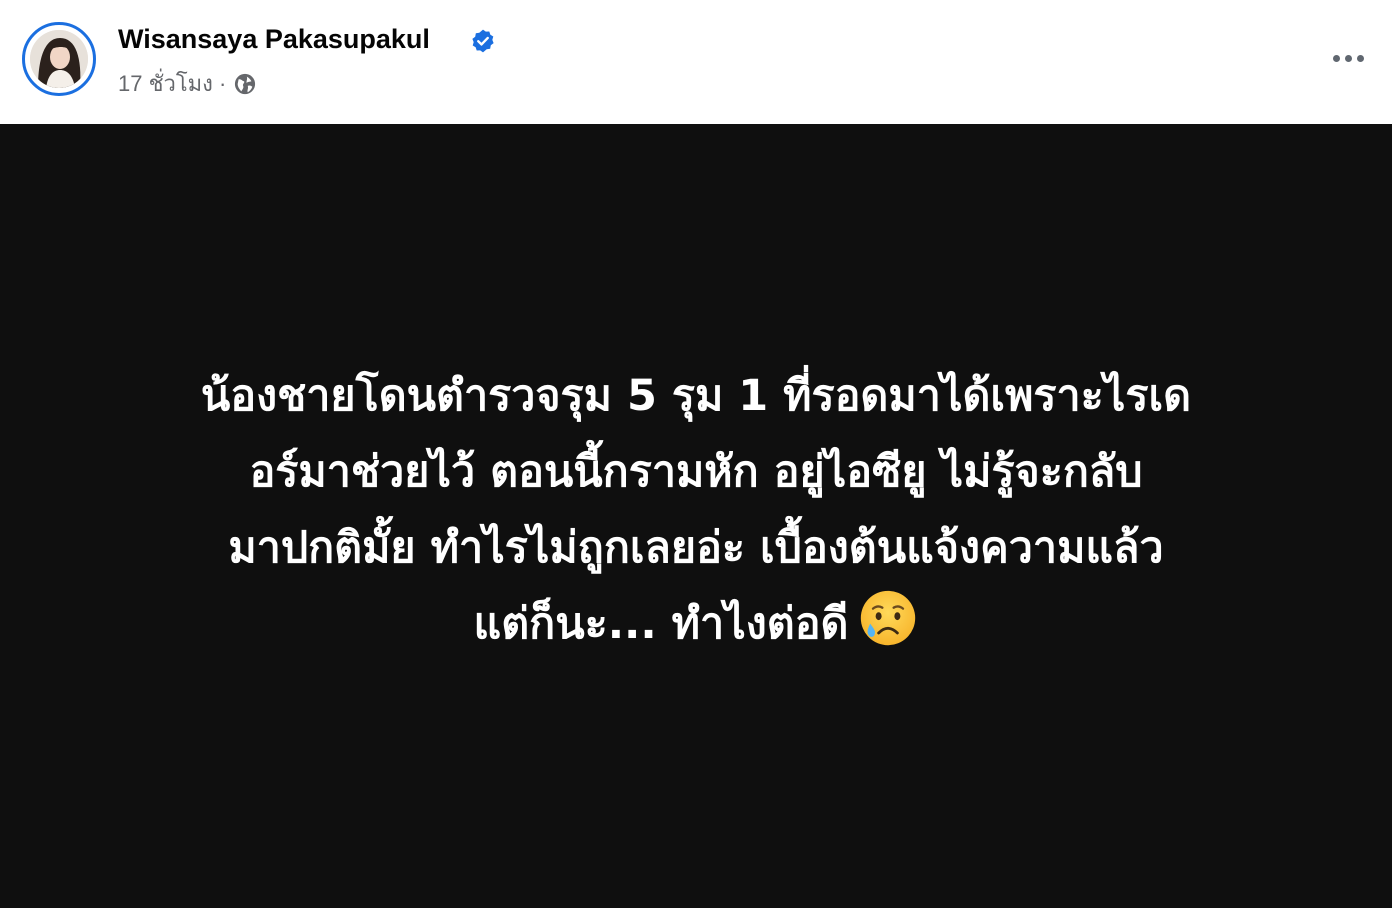 The width and height of the screenshot is (1392, 908). I want to click on story-ring, so click(59, 59).